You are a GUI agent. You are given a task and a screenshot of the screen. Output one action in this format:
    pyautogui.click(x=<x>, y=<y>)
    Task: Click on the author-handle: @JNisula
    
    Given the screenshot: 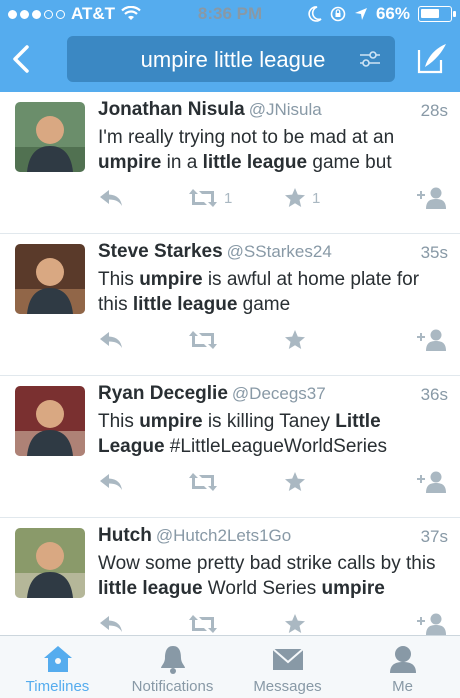 What is the action you would take?
    pyautogui.click(x=285, y=109)
    